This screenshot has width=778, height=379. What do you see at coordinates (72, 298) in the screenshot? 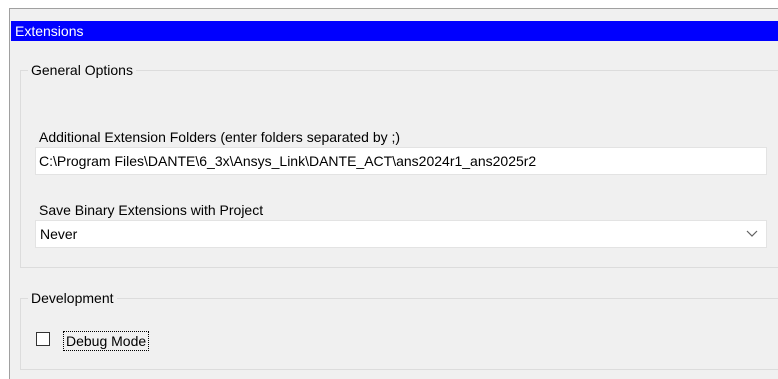
I see `development-legend: Development` at bounding box center [72, 298].